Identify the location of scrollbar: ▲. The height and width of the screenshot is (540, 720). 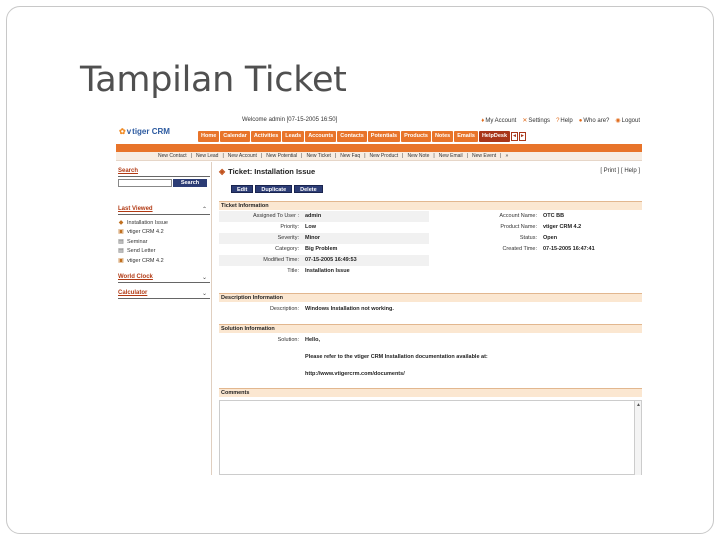
(637, 438).